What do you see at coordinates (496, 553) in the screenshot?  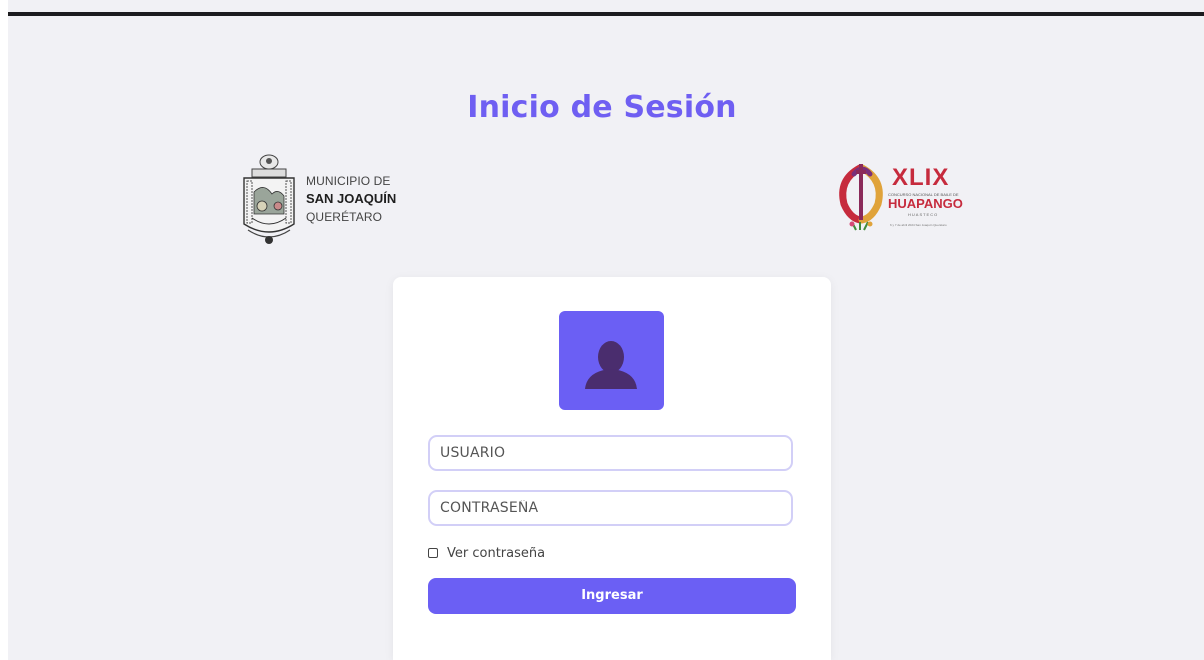 I see `show-password-label: Ver contraseña` at bounding box center [496, 553].